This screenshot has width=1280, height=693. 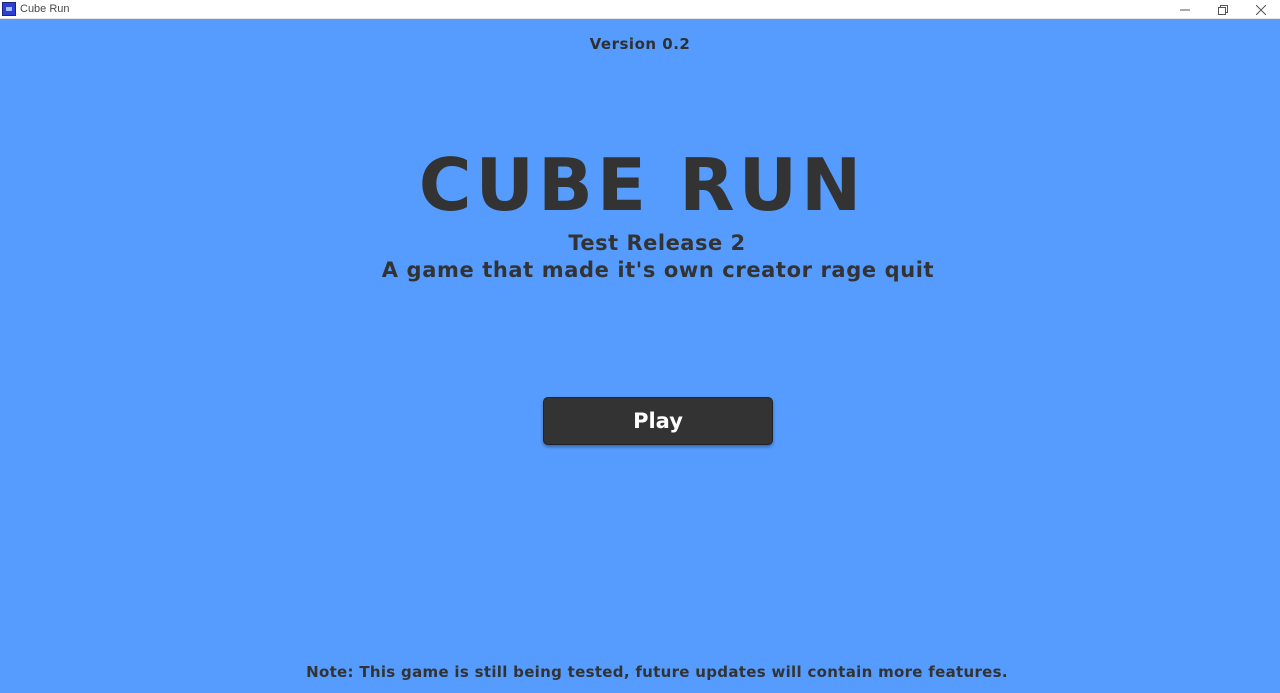 I want to click on close-icon, so click(x=1261, y=9).